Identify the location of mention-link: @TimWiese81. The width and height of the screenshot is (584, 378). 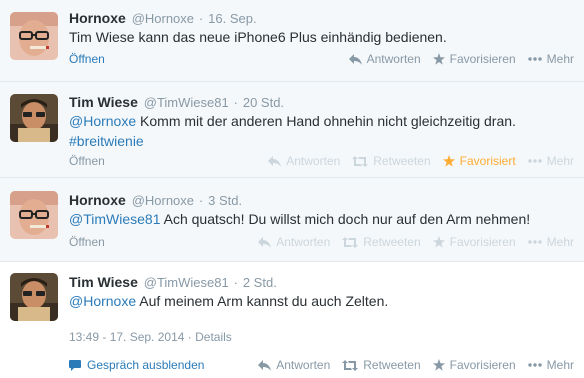
(115, 219).